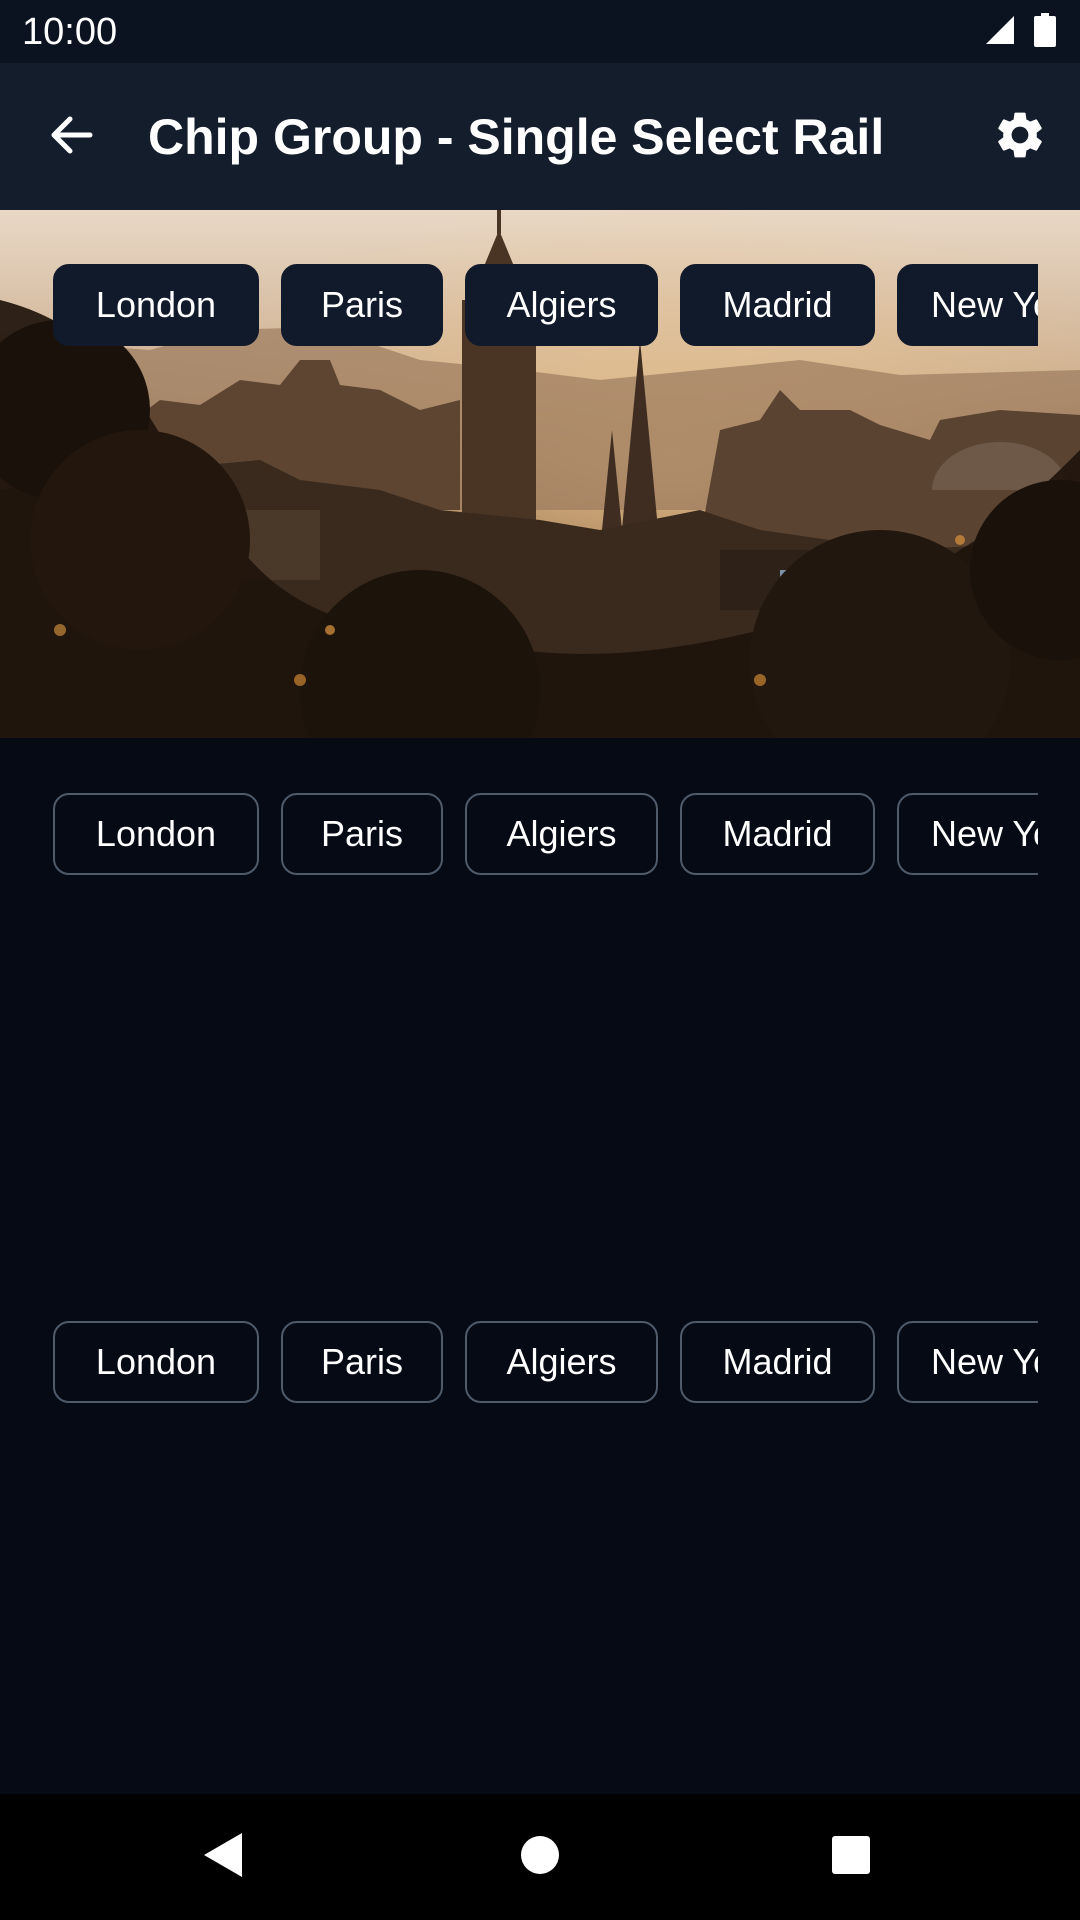 This screenshot has width=1080, height=1920. Describe the element at coordinates (540, 31) in the screenshot. I see `status-bar: 10:00` at that location.